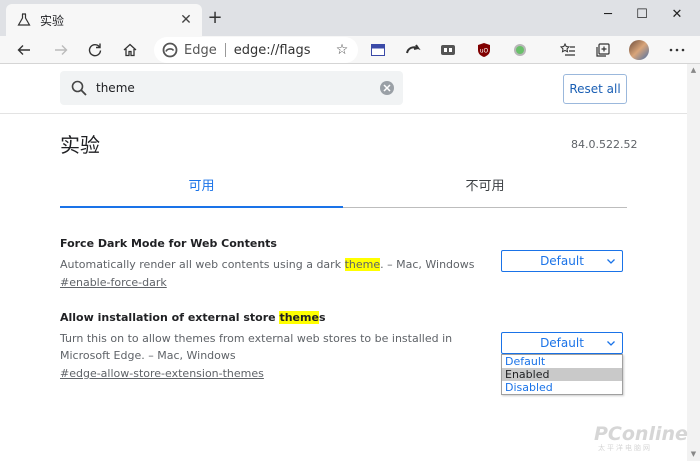  Describe the element at coordinates (225, 50) in the screenshot. I see `omnibox-divider` at that location.